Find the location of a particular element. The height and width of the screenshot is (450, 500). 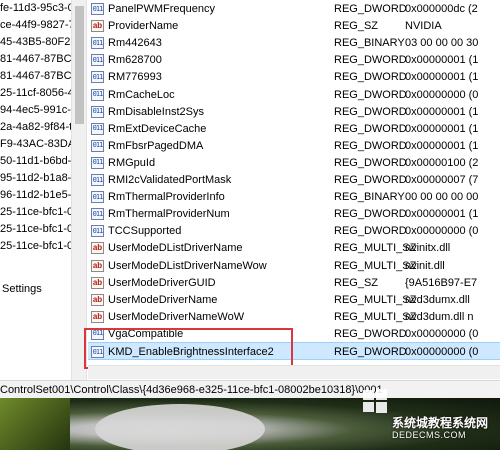

value-name-cell: ab ProviderName is located at coordinates (134, 26).